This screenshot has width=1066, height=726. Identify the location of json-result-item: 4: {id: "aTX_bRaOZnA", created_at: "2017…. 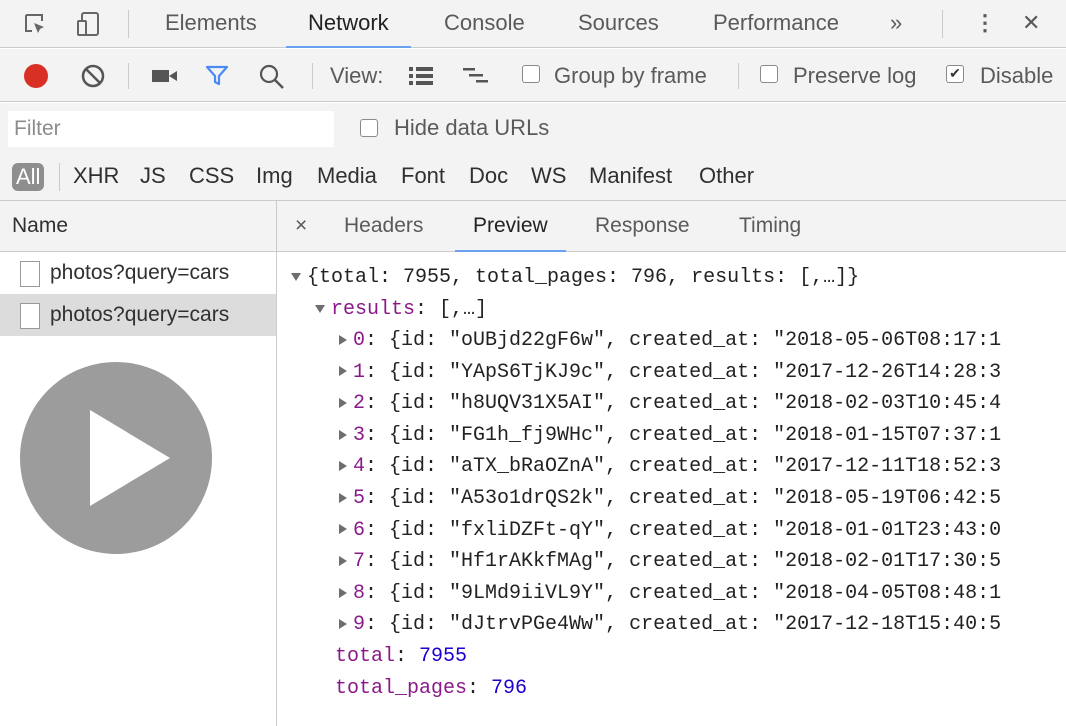
(670, 466).